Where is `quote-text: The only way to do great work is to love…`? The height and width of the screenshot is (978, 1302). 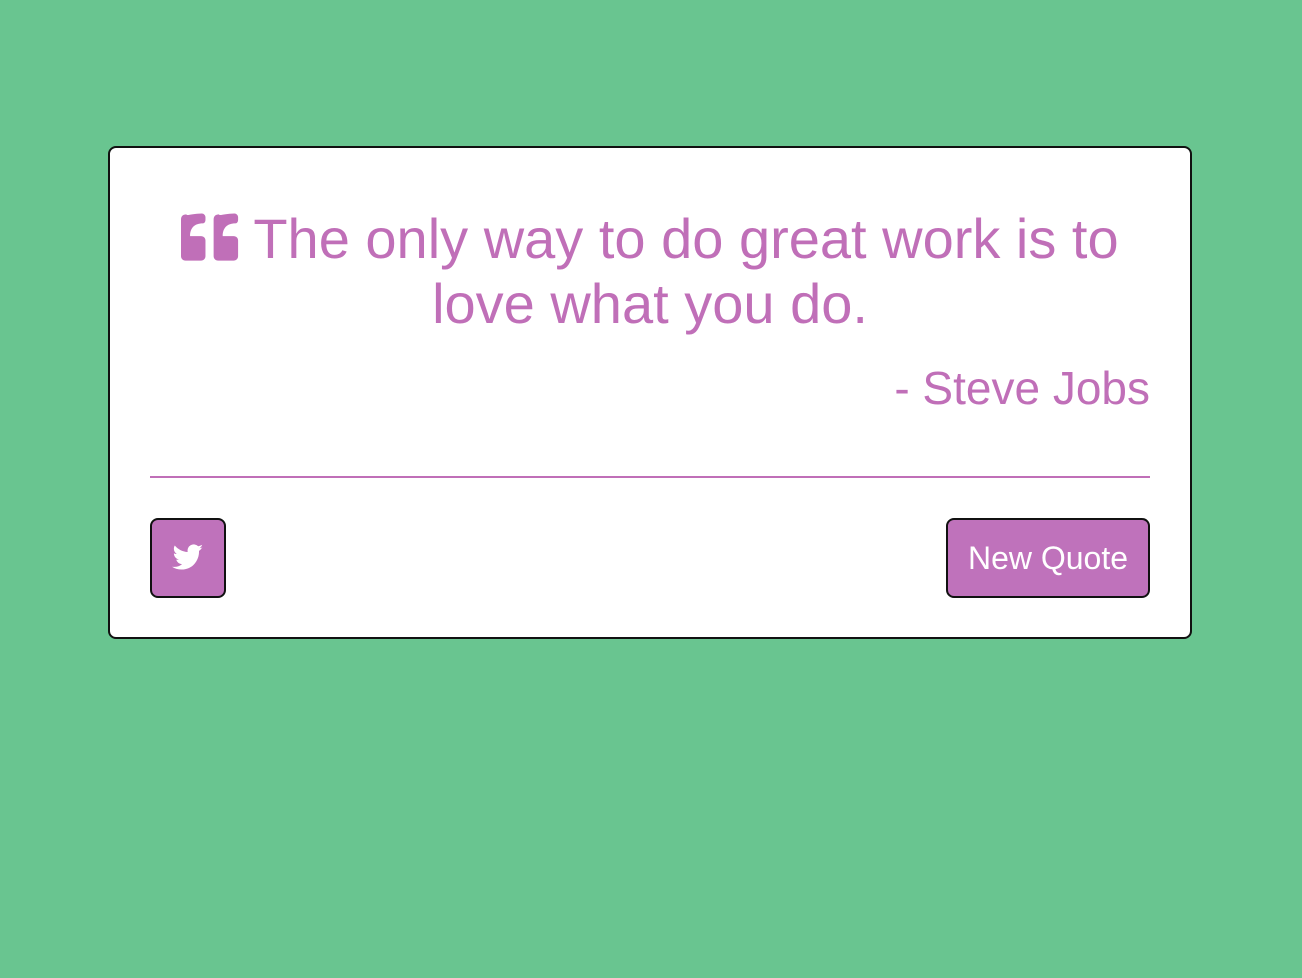
quote-text: The only way to do great work is to love… is located at coordinates (686, 271).